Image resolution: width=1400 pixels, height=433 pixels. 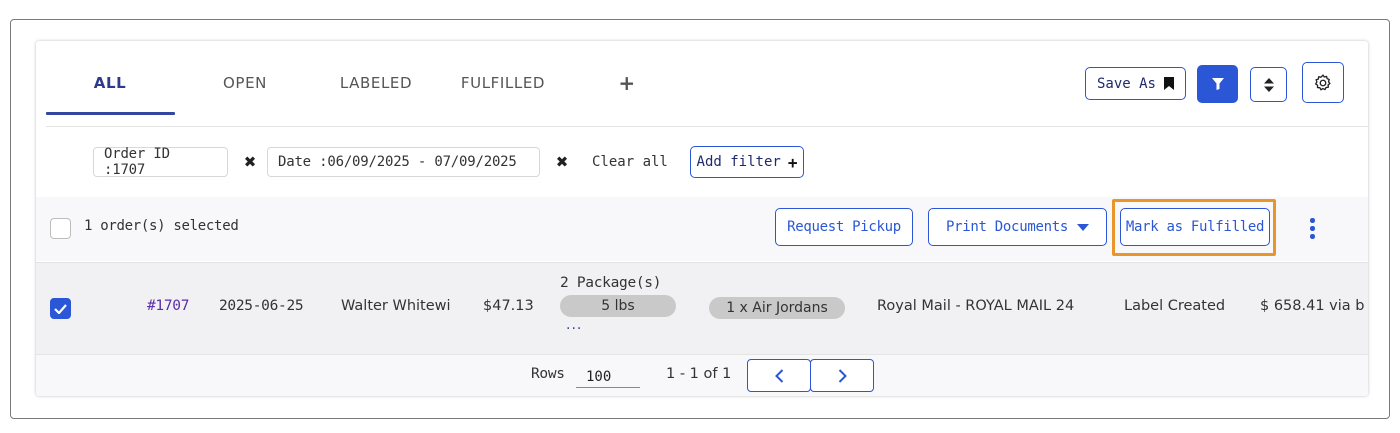 I want to click on row-checkbox, so click(x=60, y=308).